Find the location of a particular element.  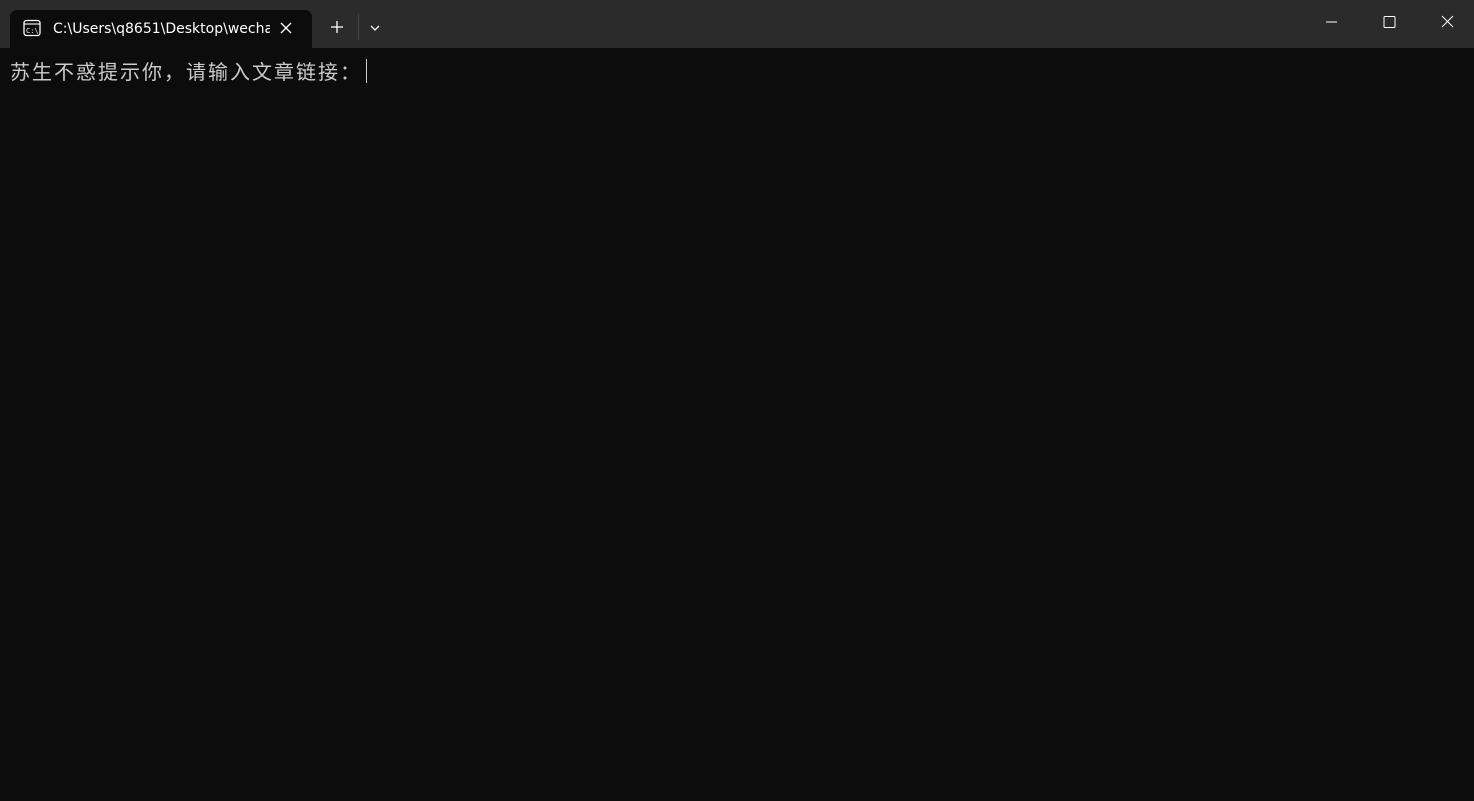

title-bar: C:\ C:\Users\q8651\Desktop\wechat is located at coordinates (737, 24).